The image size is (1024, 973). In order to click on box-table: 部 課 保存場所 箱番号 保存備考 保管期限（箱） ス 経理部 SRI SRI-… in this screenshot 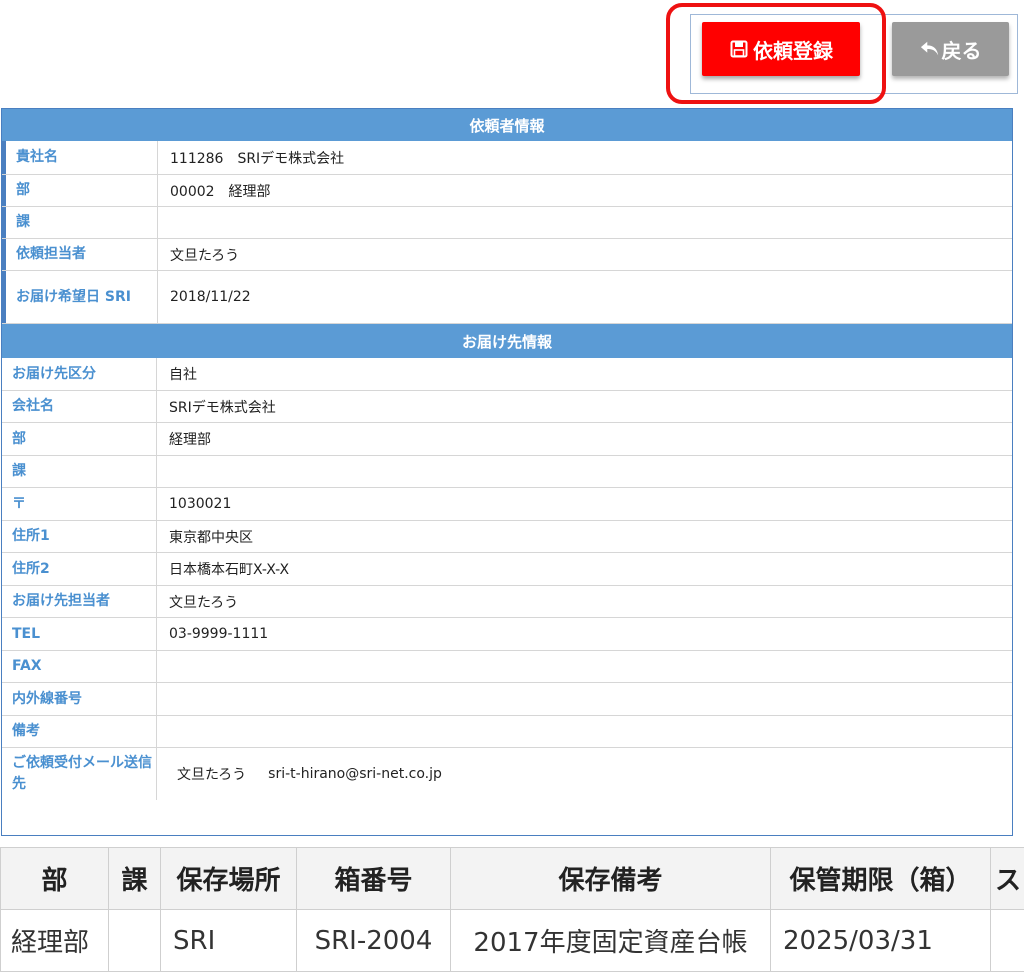, I will do `click(512, 909)`.